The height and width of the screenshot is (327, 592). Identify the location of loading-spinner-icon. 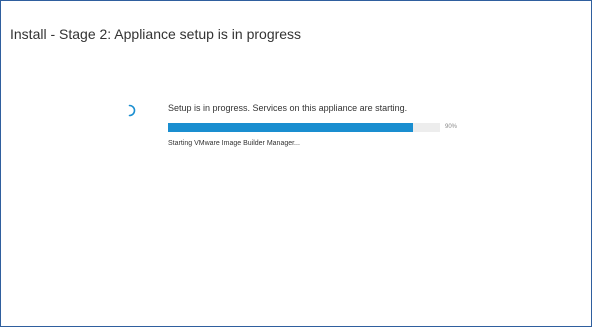
(132, 110).